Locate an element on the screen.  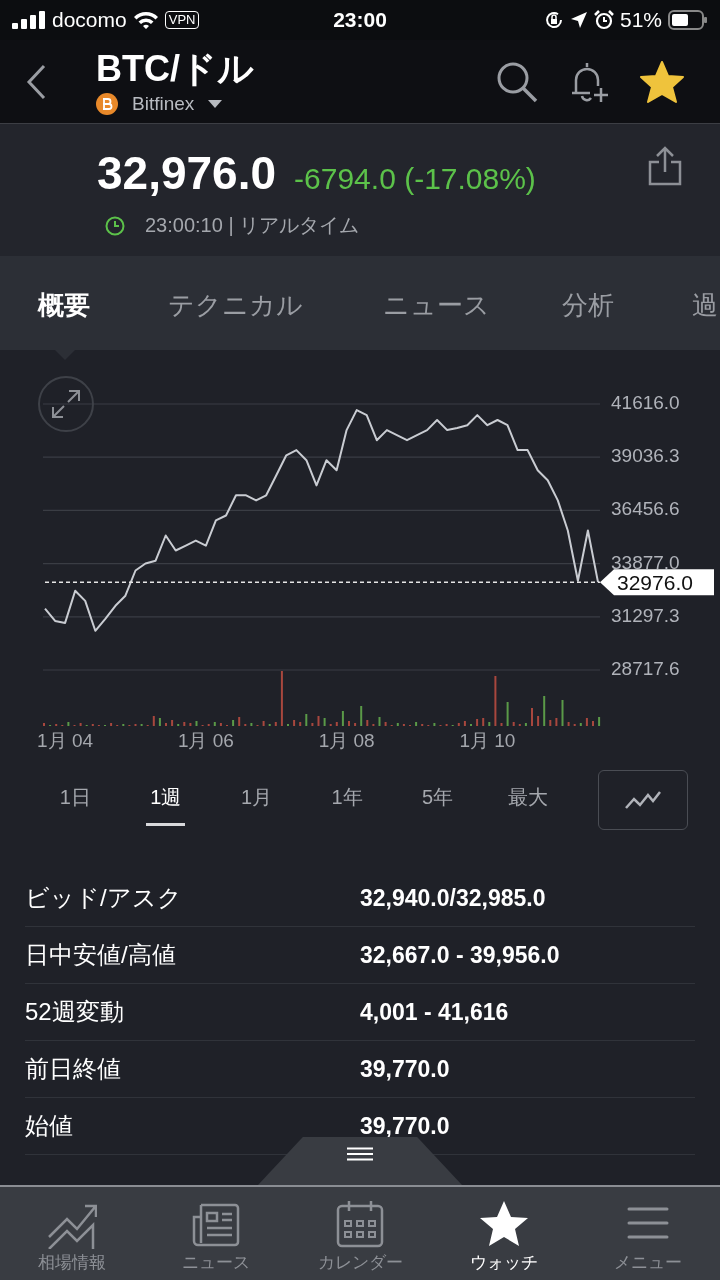
share-button is located at coordinates (665, 166).